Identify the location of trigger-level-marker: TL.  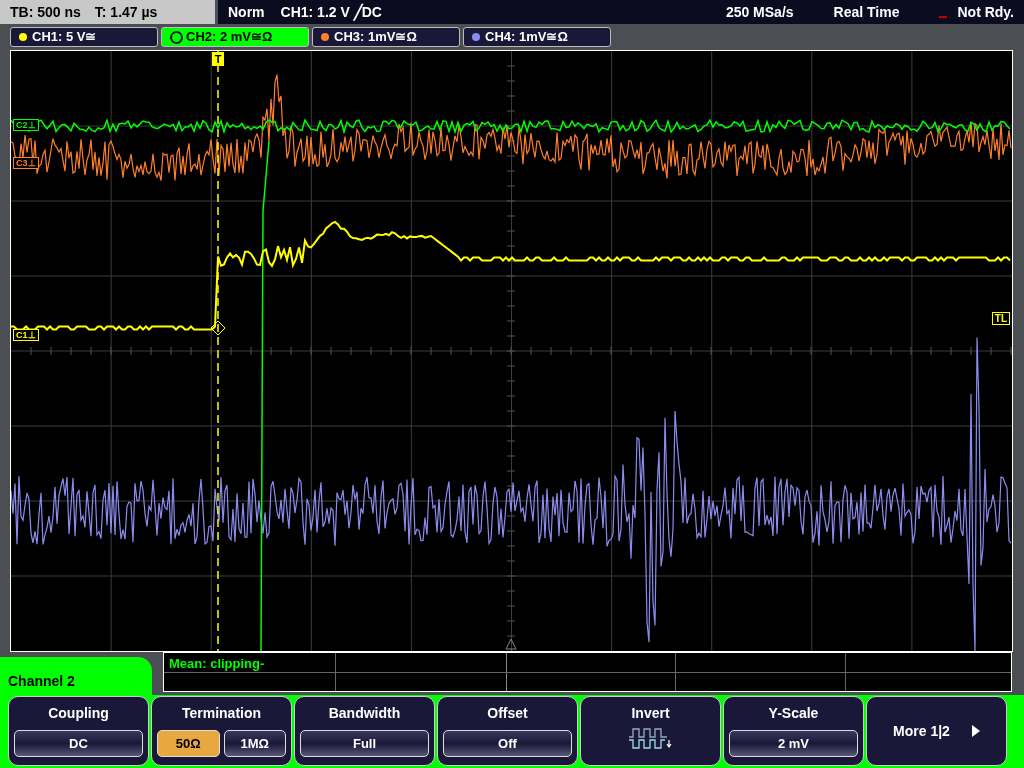
(1000, 318).